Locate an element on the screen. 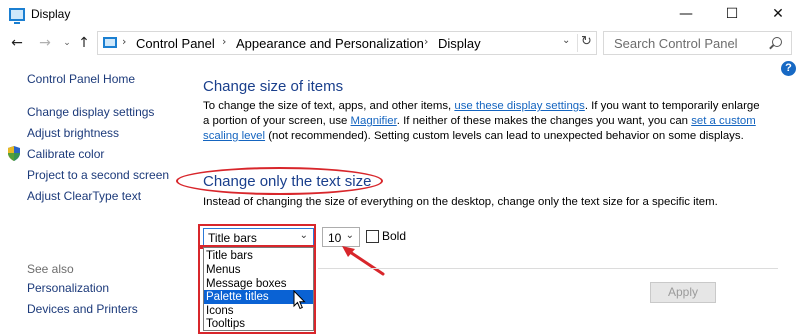 This screenshot has width=800, height=334. change-size-heading: Change size of items is located at coordinates (273, 86).